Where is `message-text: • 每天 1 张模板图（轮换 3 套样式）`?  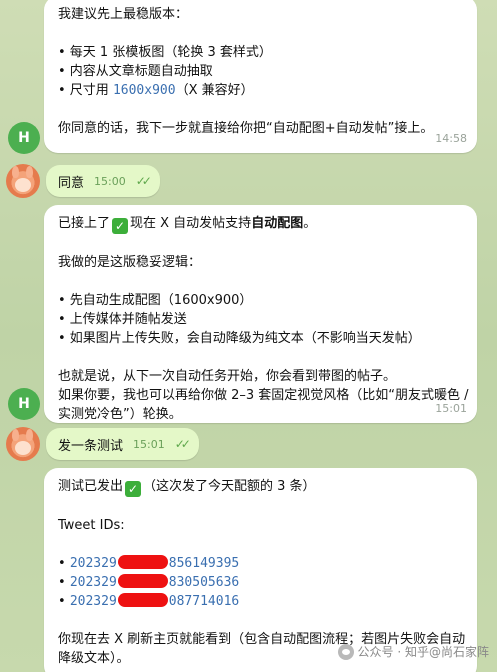
message-text: • 每天 1 张模板图（轮换 3 套样式） is located at coordinates (165, 52).